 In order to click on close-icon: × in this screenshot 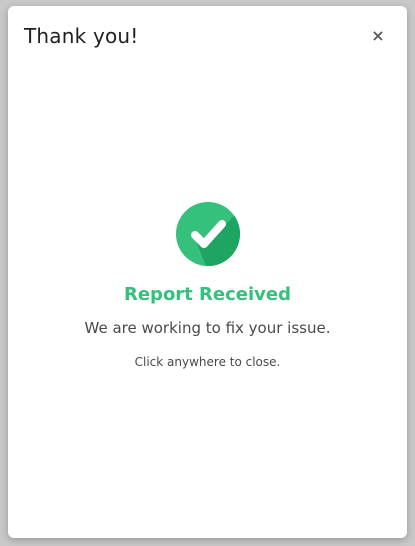, I will do `click(378, 35)`.